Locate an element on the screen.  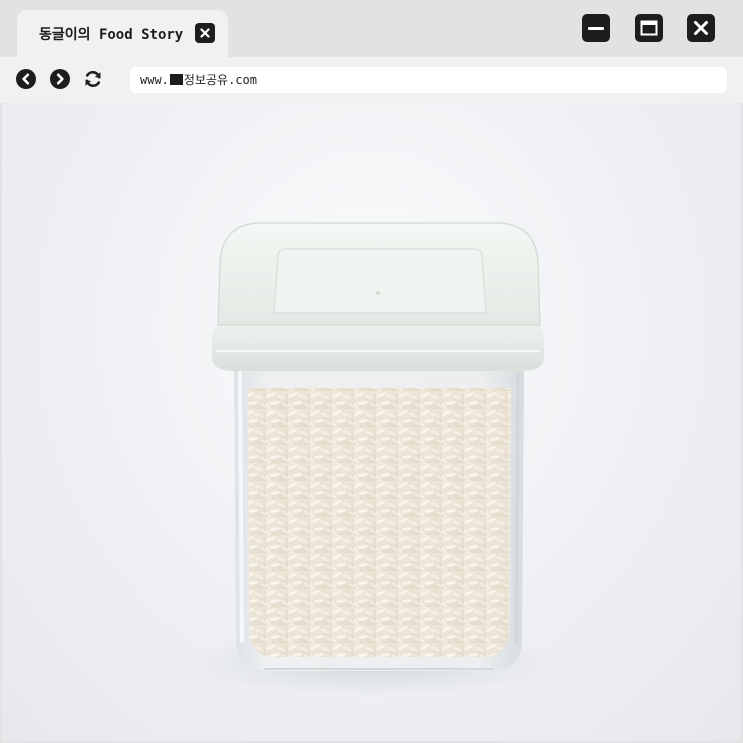
maximize-button is located at coordinates (649, 28).